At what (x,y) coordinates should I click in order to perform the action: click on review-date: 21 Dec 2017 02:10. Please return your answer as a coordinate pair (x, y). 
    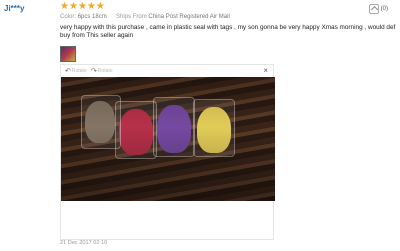
    Looking at the image, I should click on (84, 243).